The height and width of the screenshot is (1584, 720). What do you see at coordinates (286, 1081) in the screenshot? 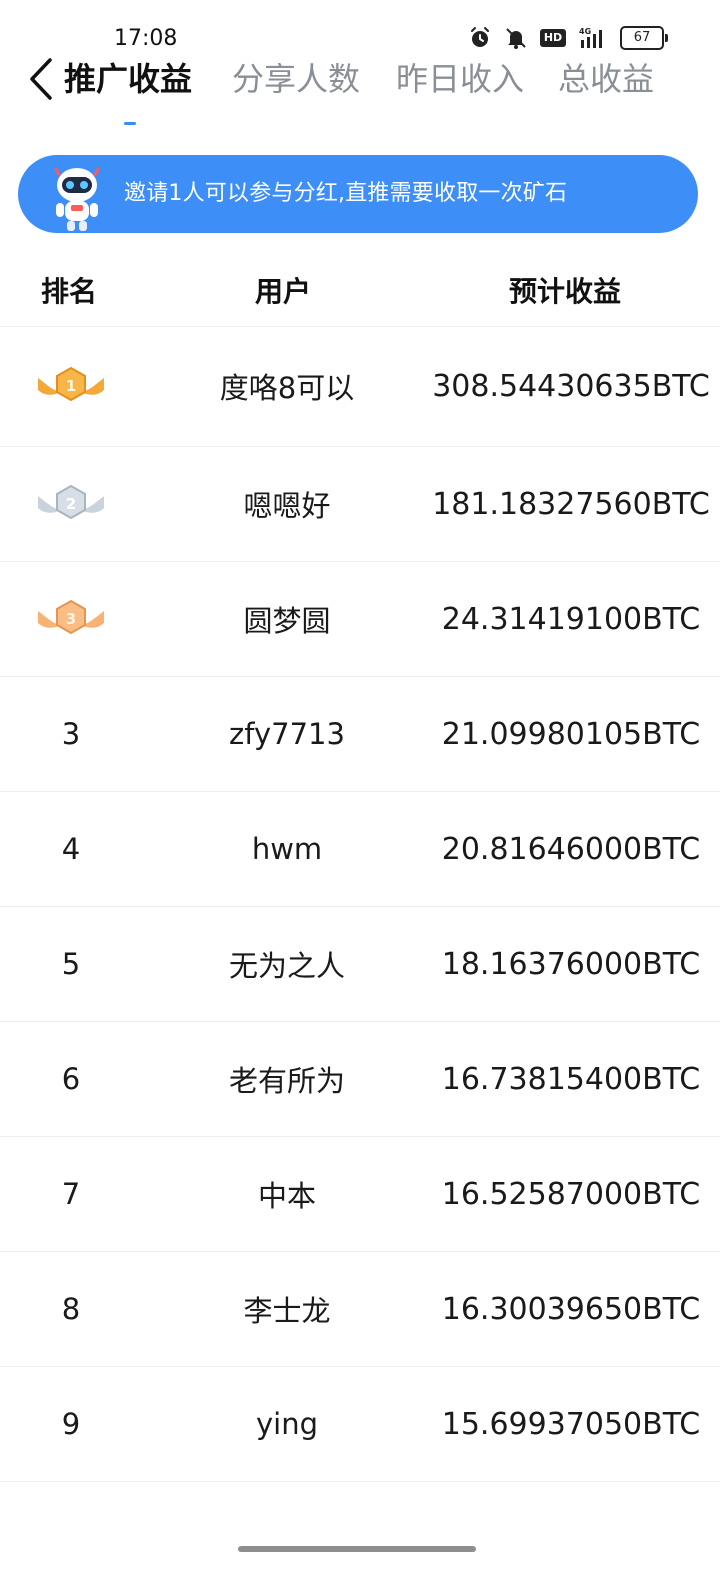
I see `user-cell: 老有所为` at bounding box center [286, 1081].